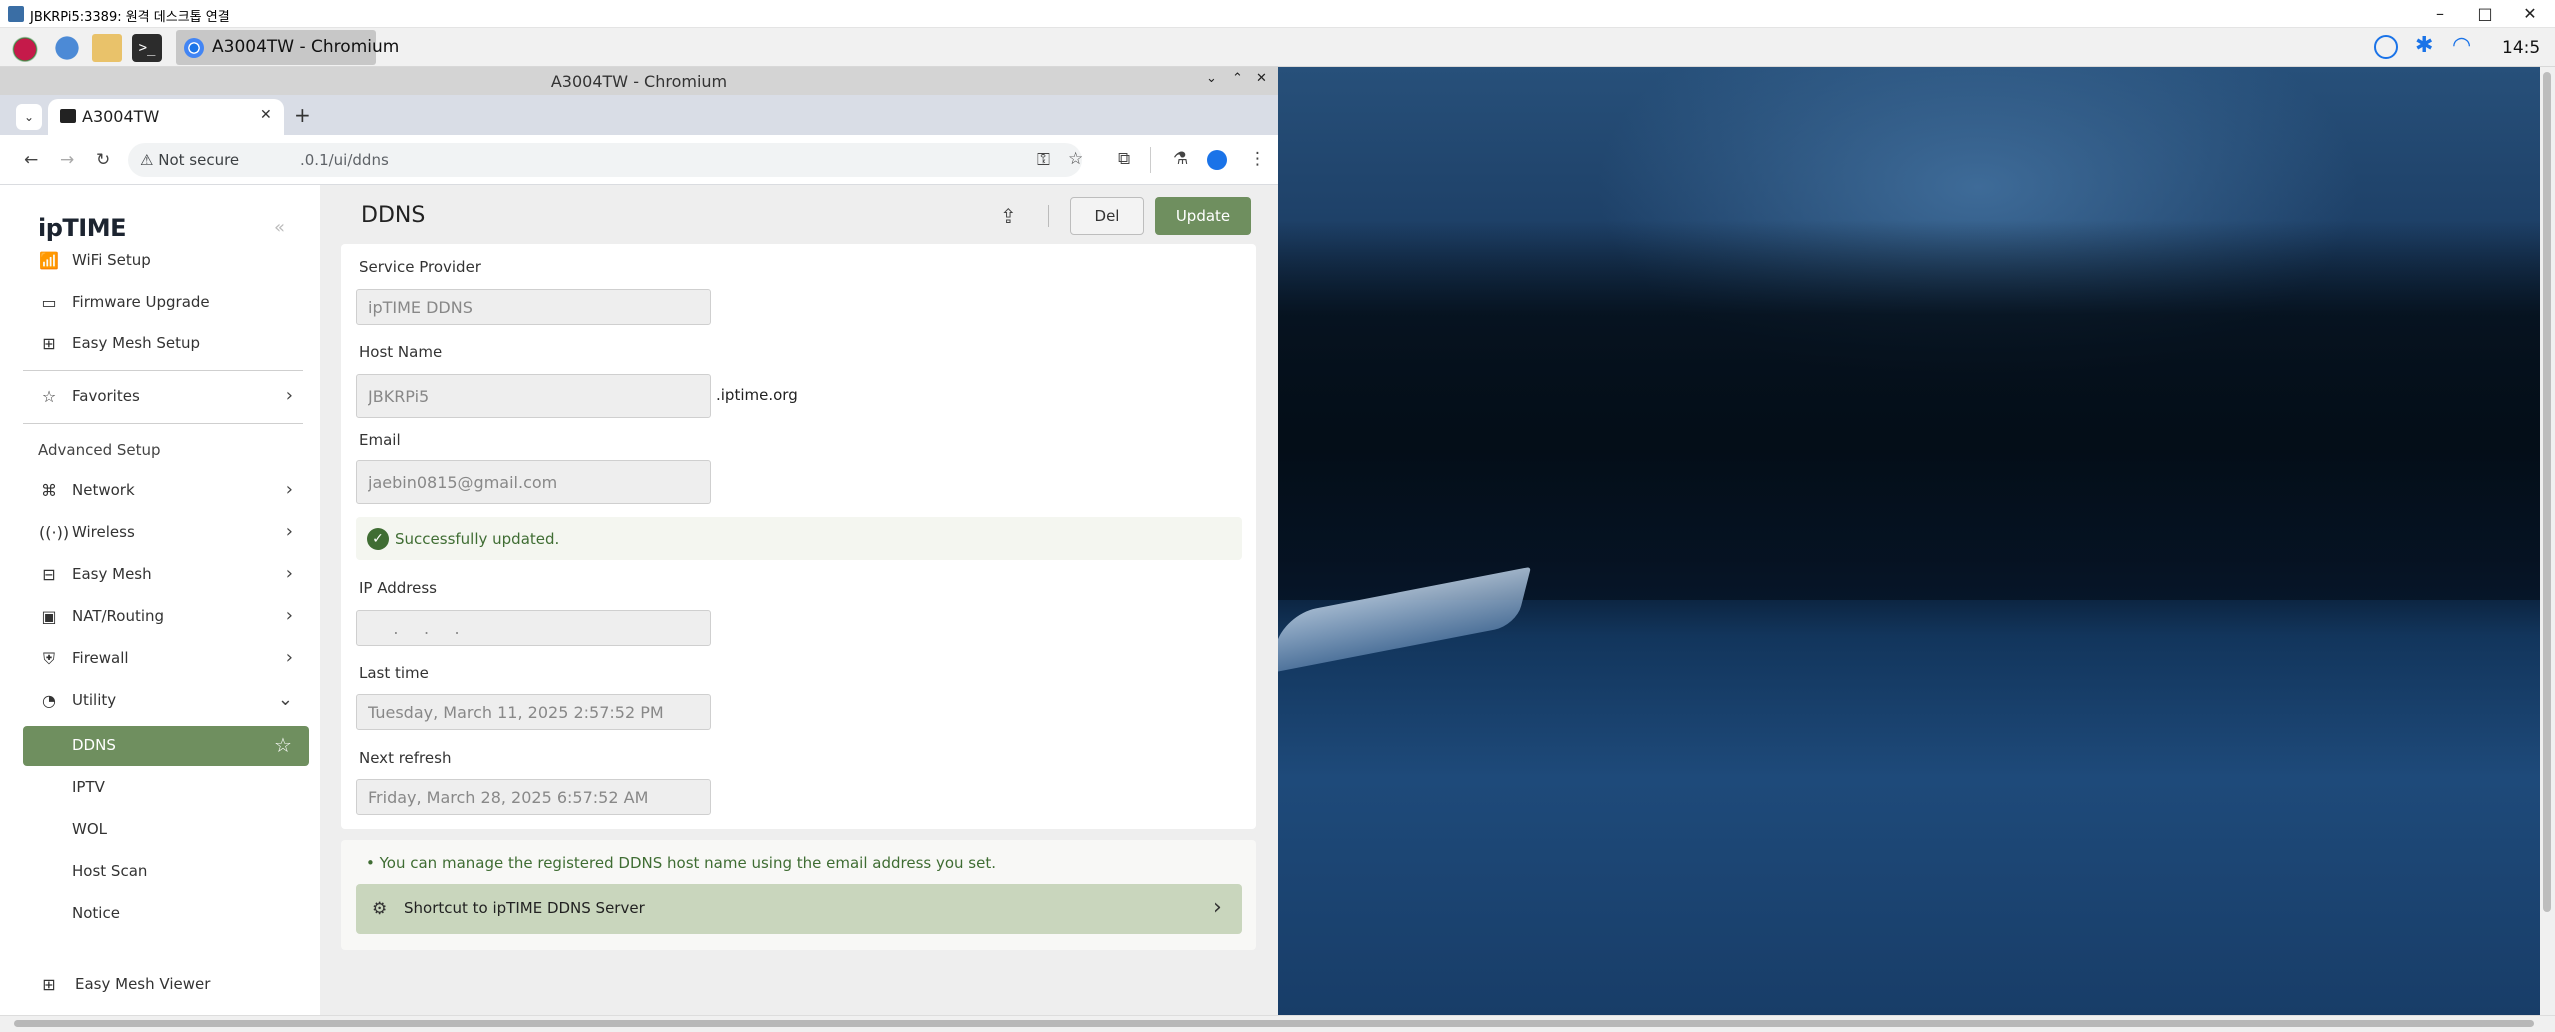  What do you see at coordinates (1217, 160) in the screenshot?
I see `profile-avatar-icon` at bounding box center [1217, 160].